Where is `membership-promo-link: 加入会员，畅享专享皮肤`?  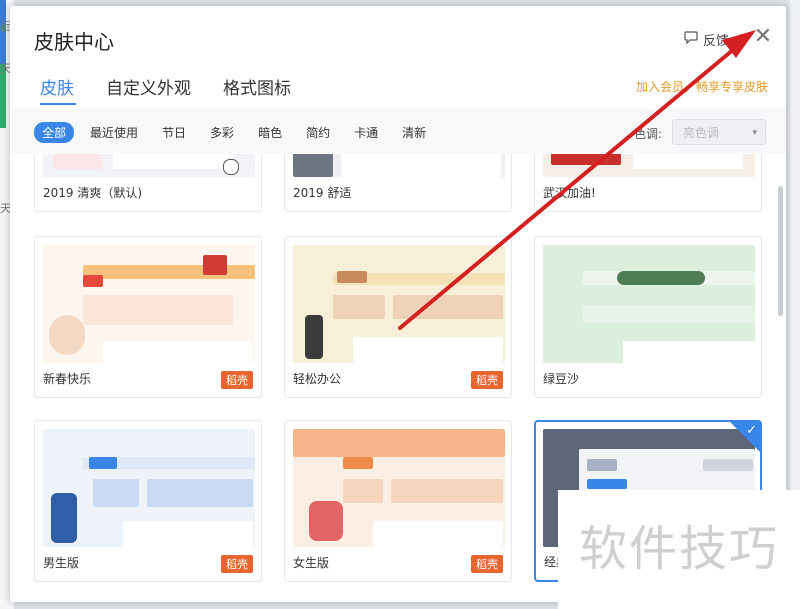
membership-promo-link: 加入会员，畅享专享皮肤 is located at coordinates (702, 86).